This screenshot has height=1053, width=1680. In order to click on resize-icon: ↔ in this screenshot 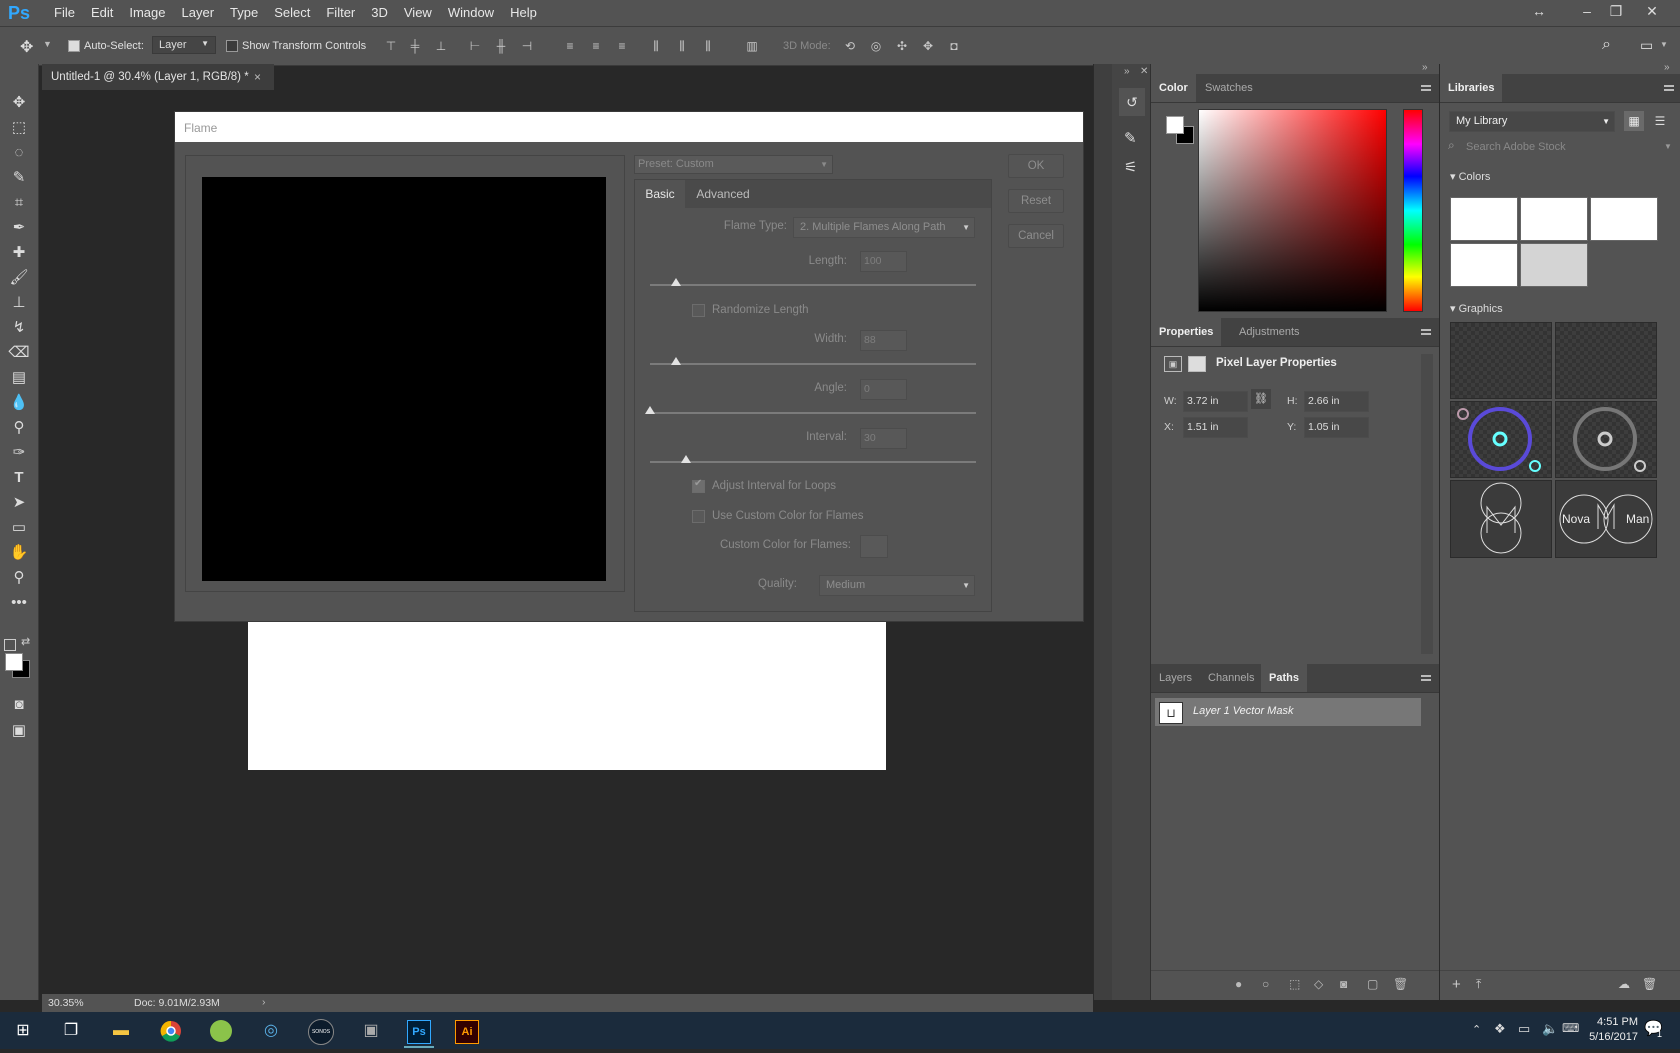, I will do `click(1539, 11)`.